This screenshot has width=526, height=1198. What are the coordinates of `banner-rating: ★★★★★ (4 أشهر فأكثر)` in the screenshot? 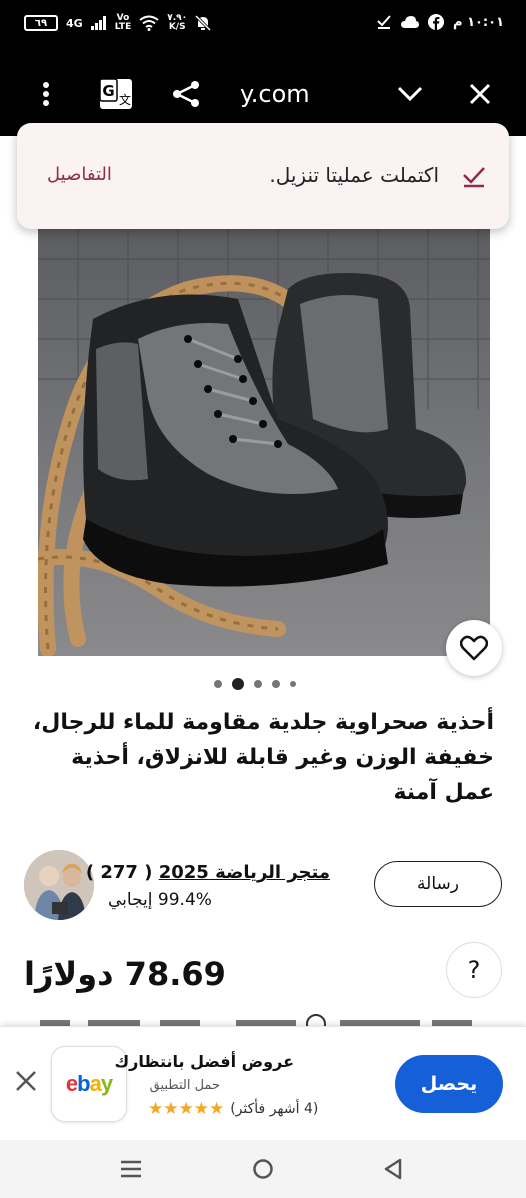 It's located at (233, 1109).